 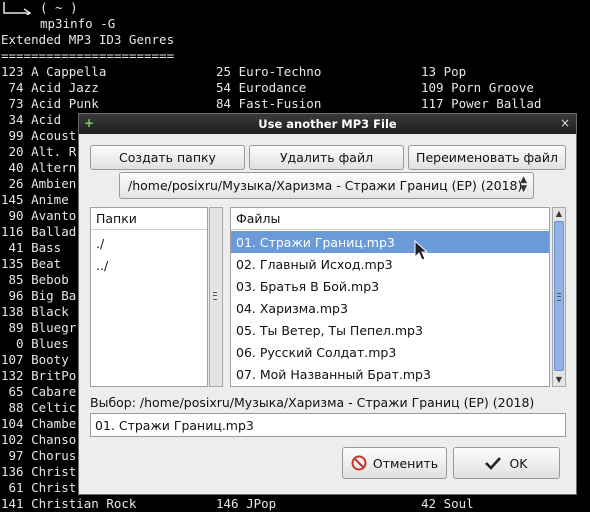 I want to click on genre-cell: 104 Chambe, so click(x=39, y=423).